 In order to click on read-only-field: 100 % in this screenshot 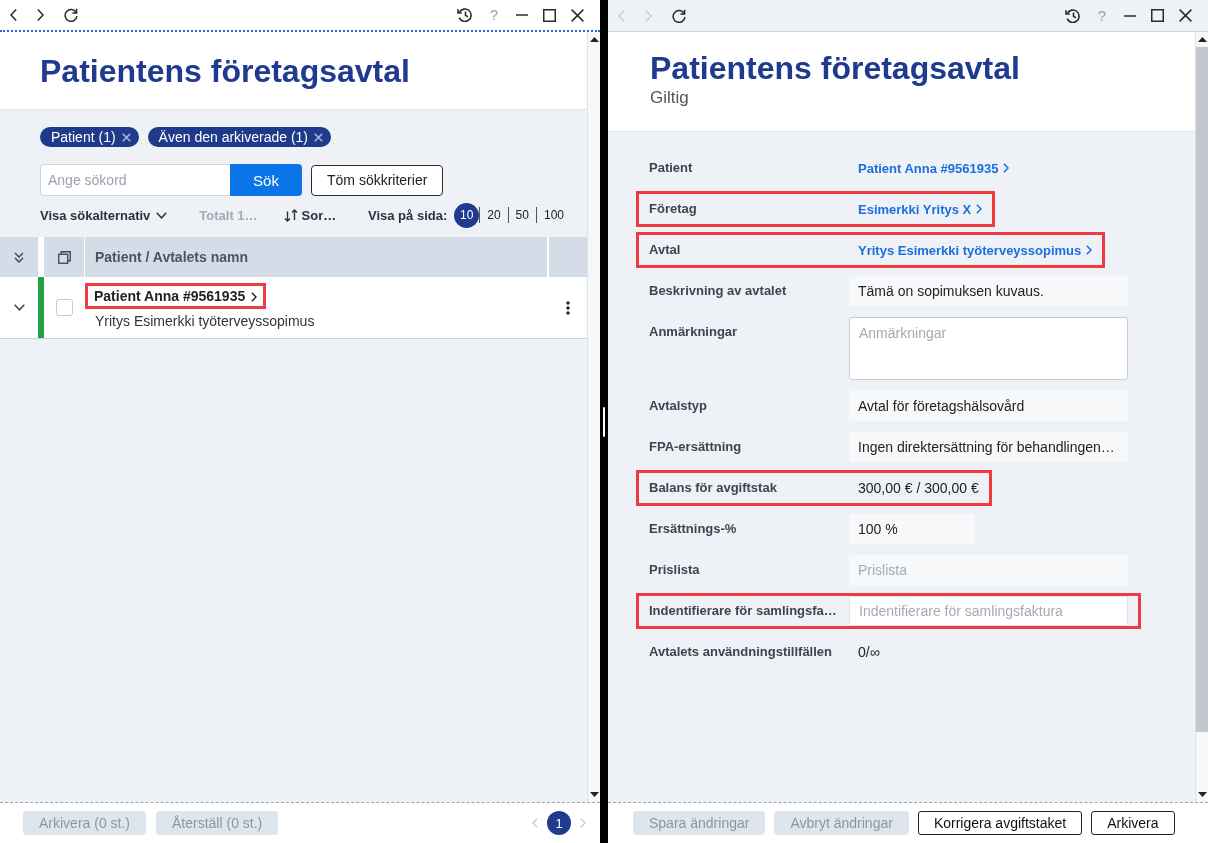, I will do `click(912, 529)`.